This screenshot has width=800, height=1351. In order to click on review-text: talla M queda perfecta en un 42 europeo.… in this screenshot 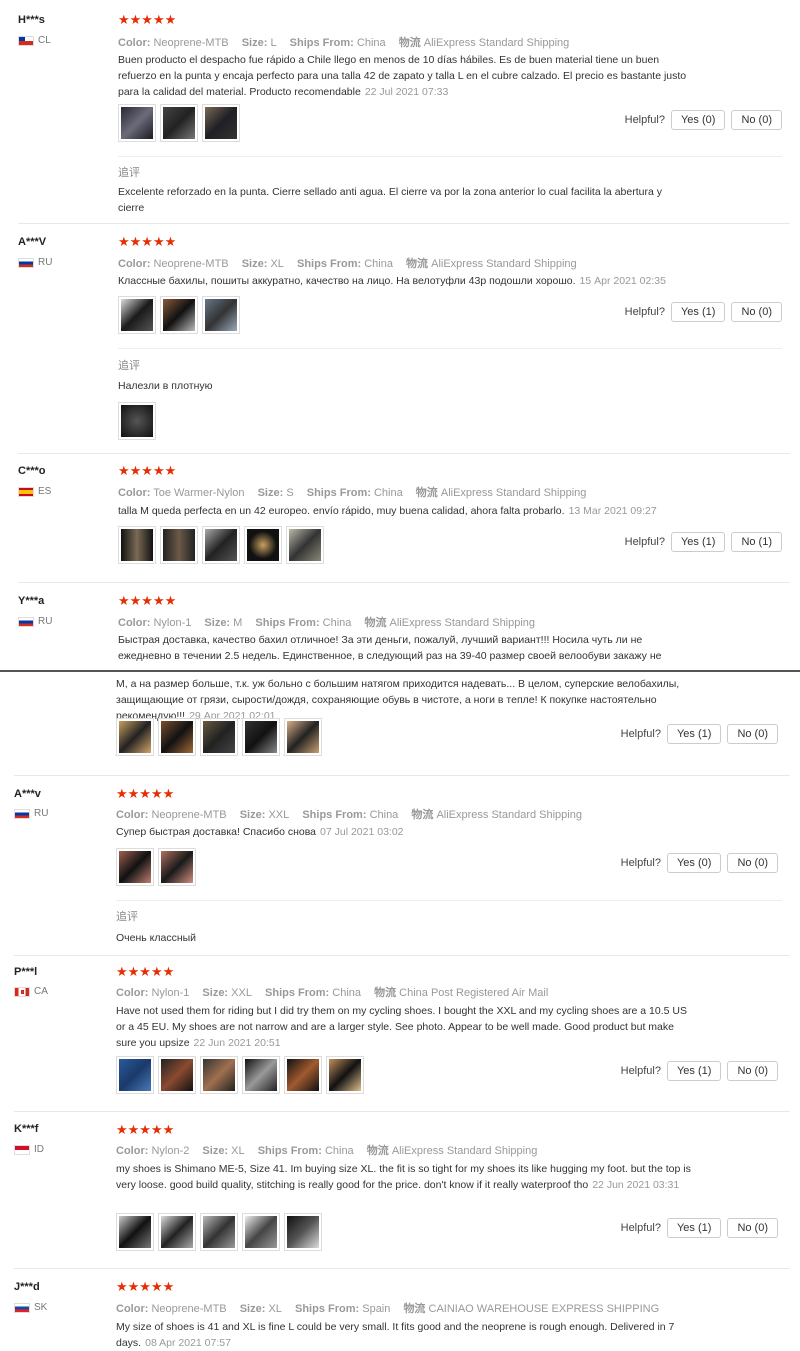, I will do `click(387, 511)`.